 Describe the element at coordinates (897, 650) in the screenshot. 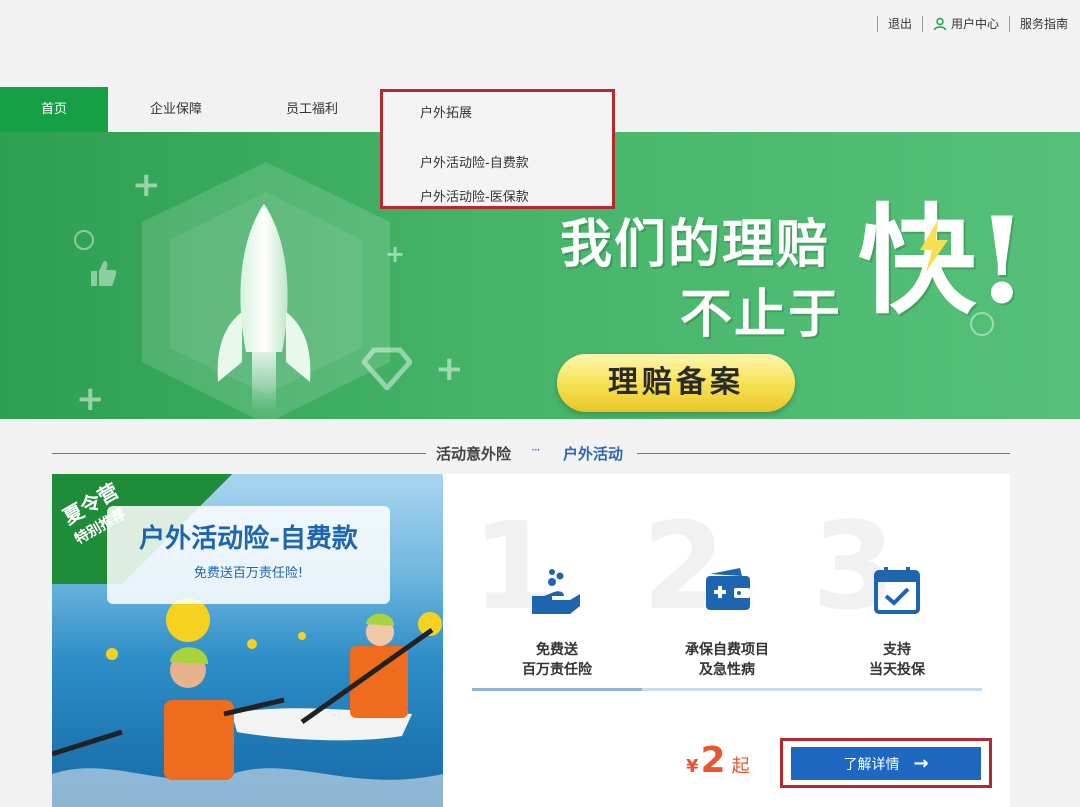

I see `step-line1: 支持` at that location.